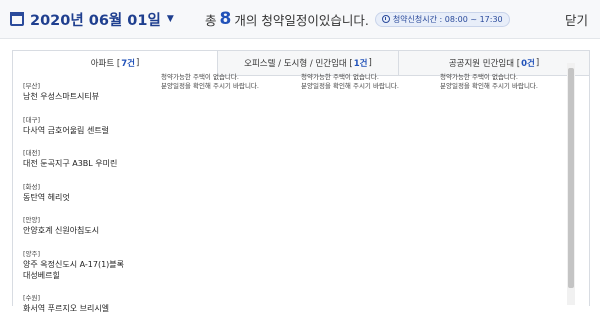 The height and width of the screenshot is (327, 600). What do you see at coordinates (385, 19) in the screenshot?
I see `clock-icon` at bounding box center [385, 19].